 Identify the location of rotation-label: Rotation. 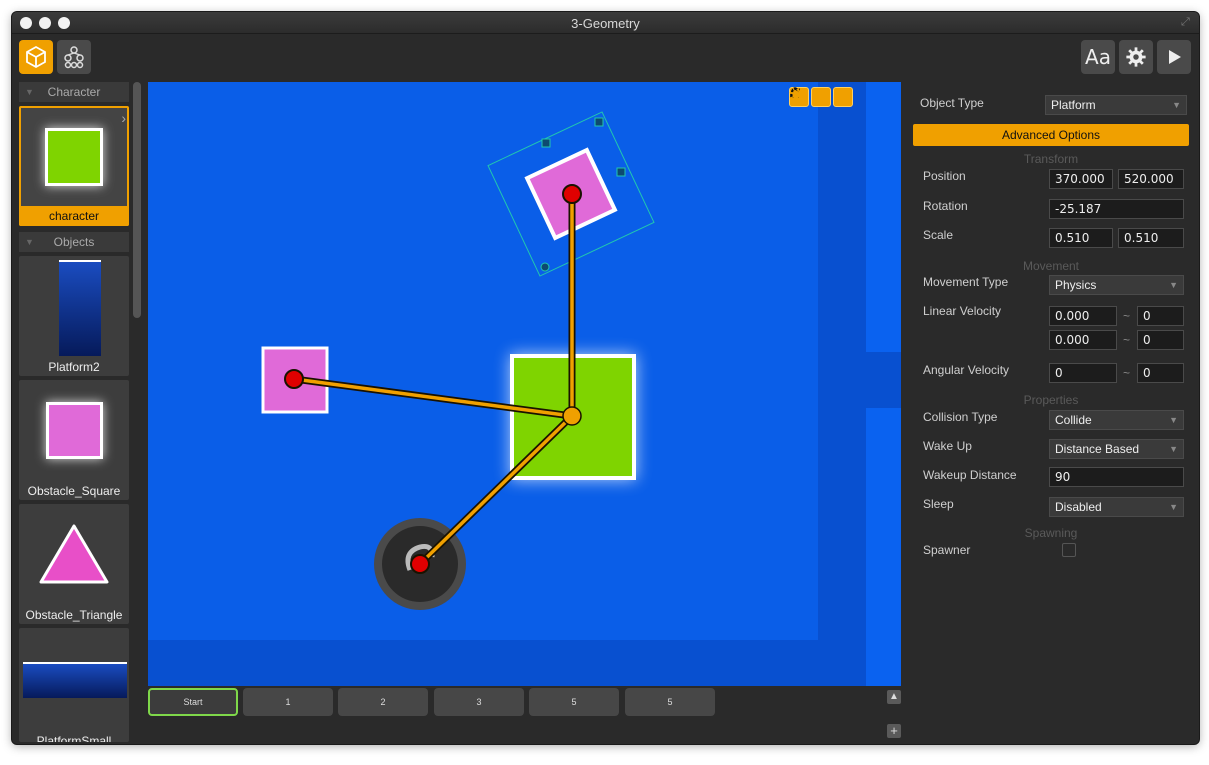
(945, 206).